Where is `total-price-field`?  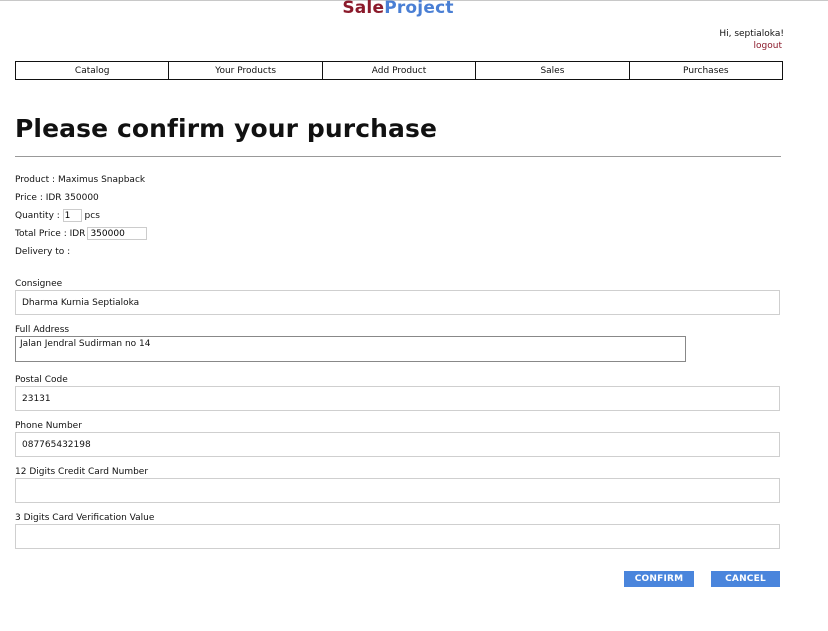 total-price-field is located at coordinates (117, 233).